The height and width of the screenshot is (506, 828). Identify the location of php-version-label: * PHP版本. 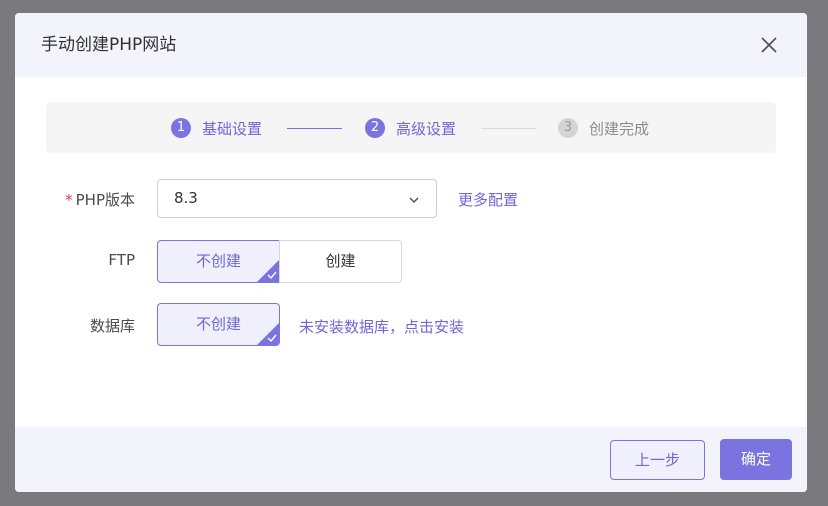
(100, 200).